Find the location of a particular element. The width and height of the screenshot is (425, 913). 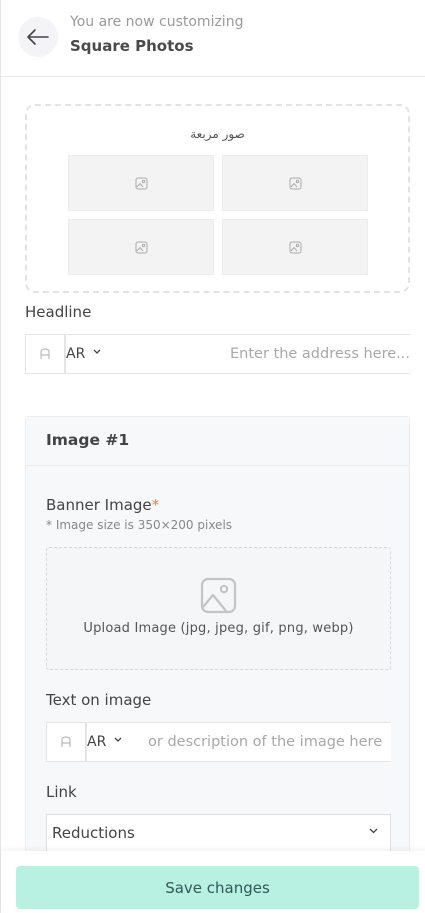

link-label: Link is located at coordinates (61, 792).